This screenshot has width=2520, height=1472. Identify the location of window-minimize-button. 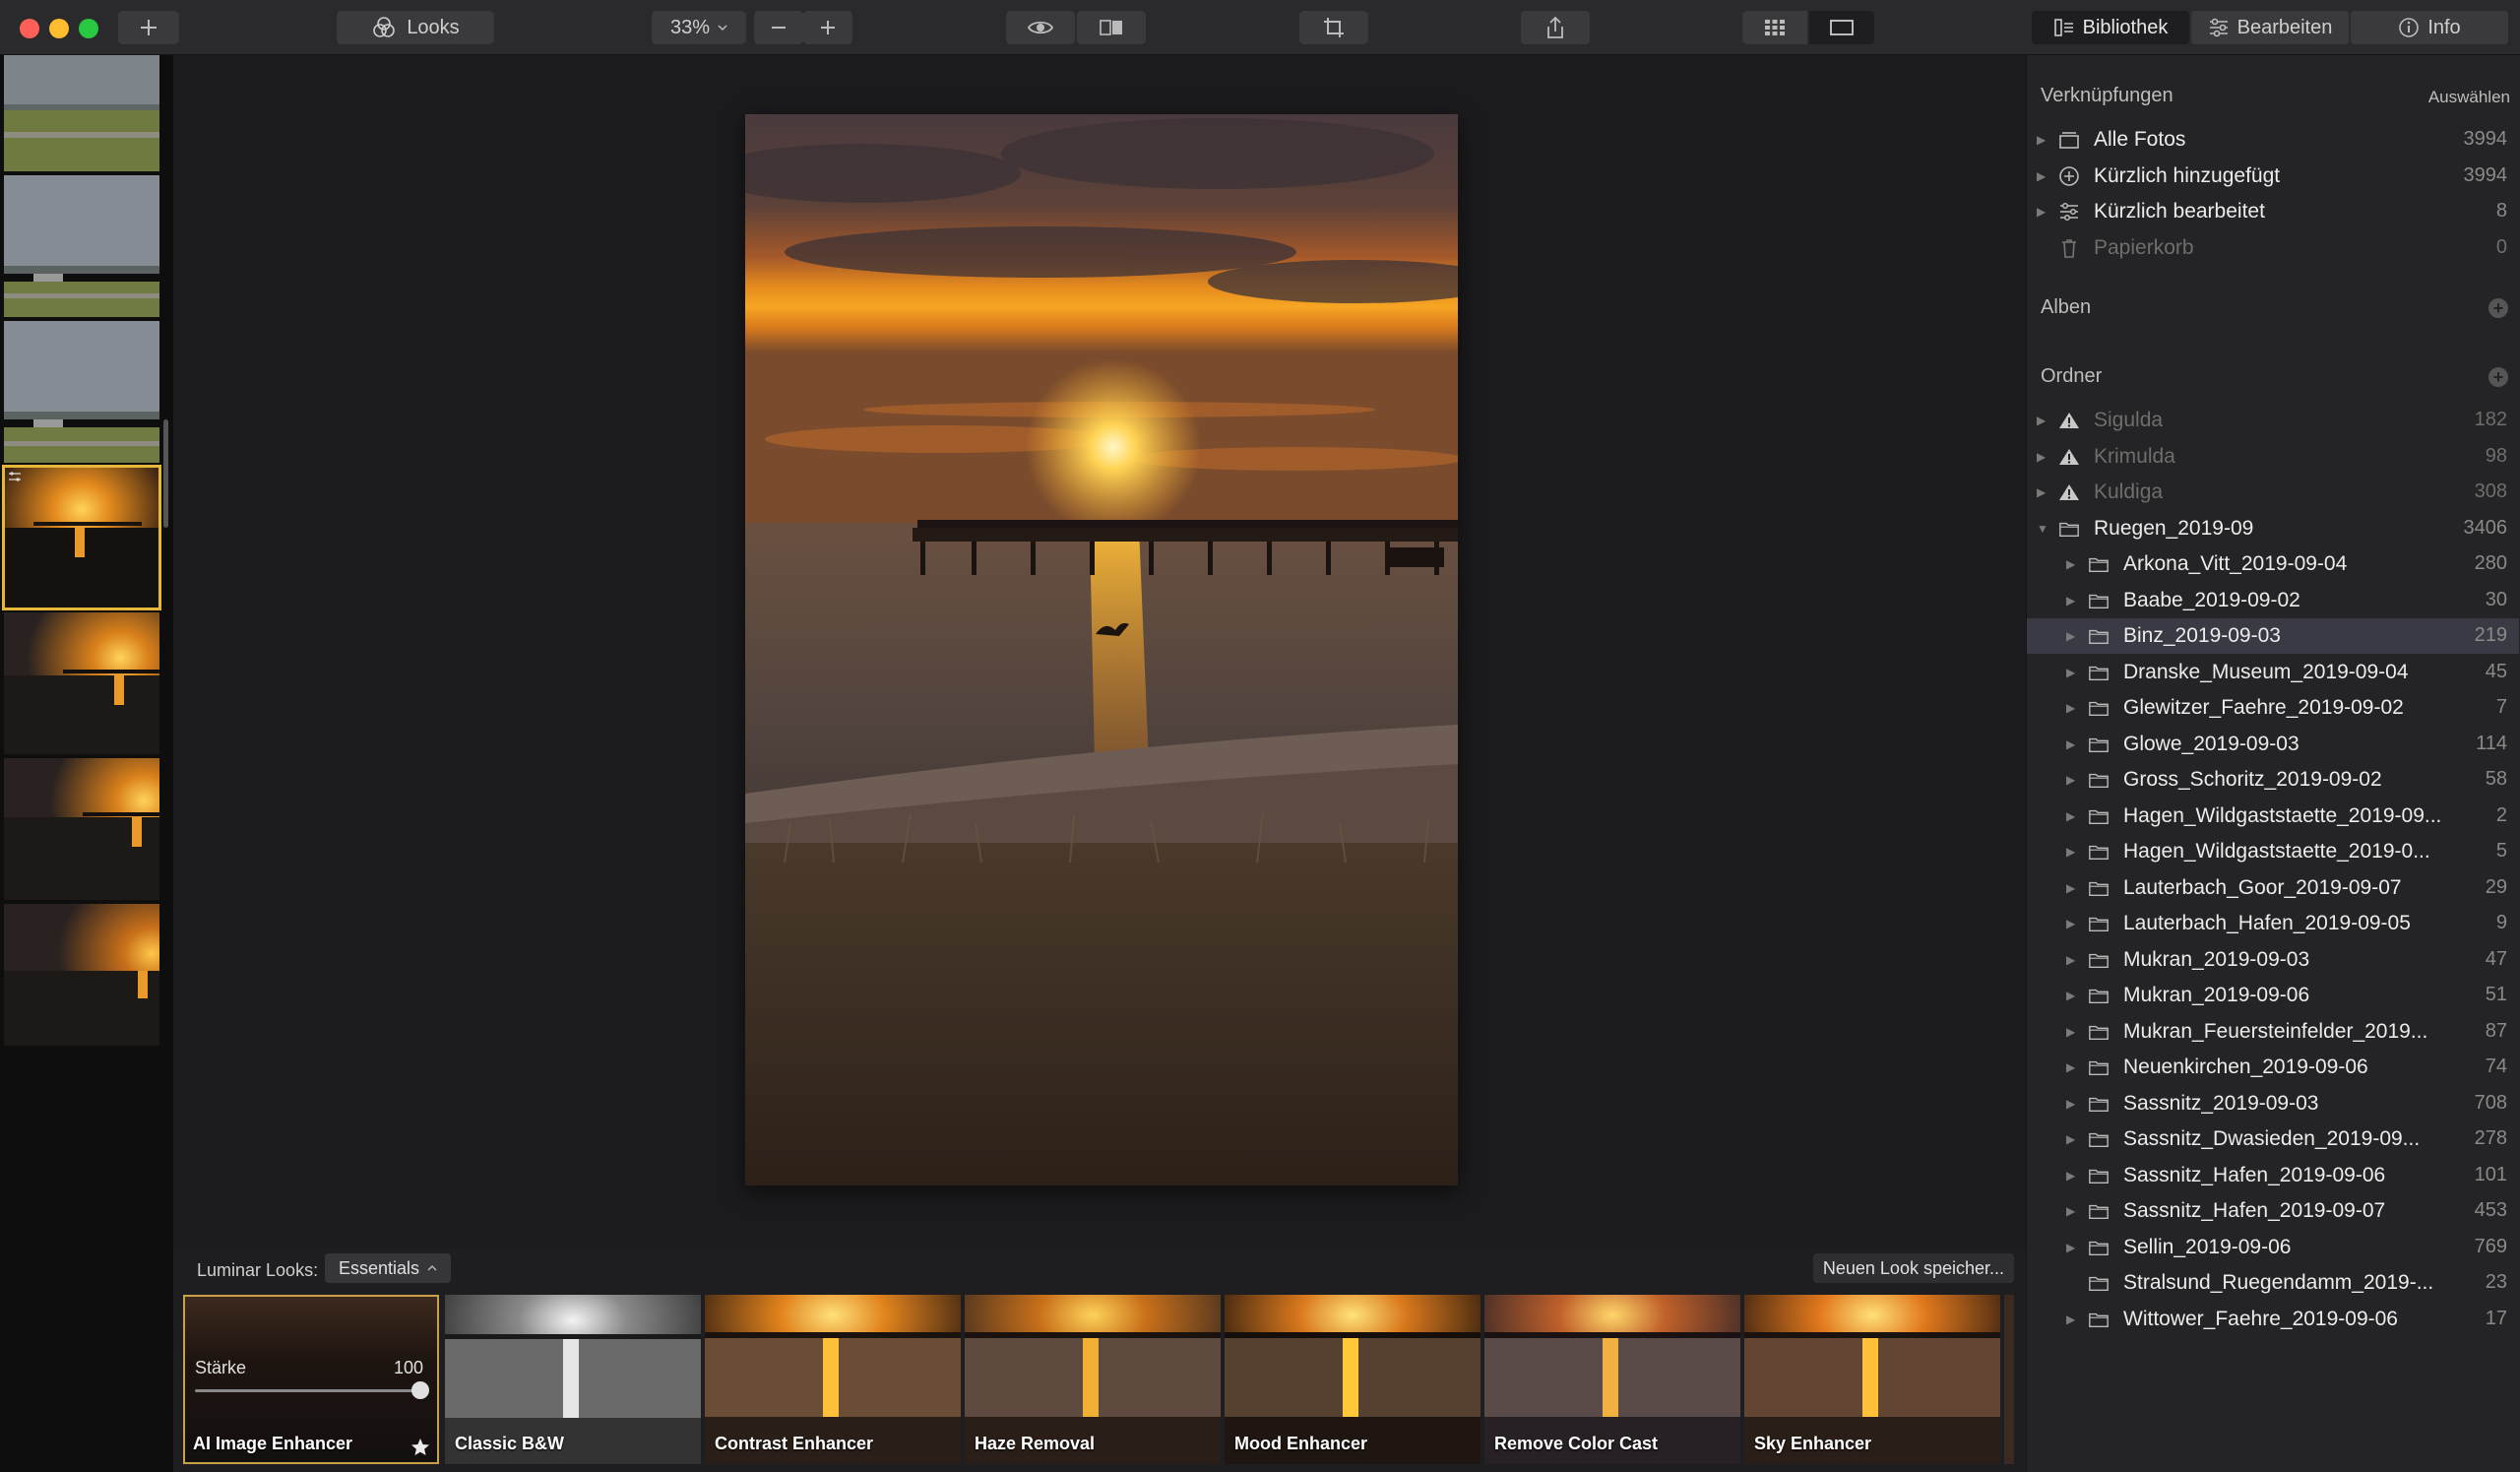
(59, 28).